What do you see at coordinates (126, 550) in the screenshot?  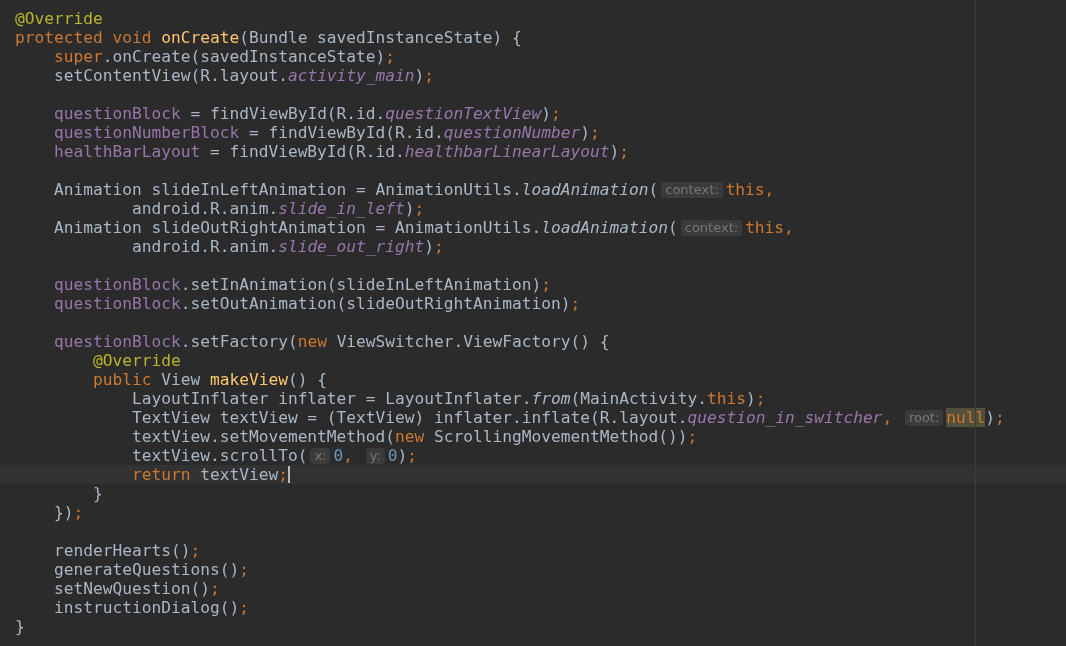 I see `code-line: renderHearts();` at bounding box center [126, 550].